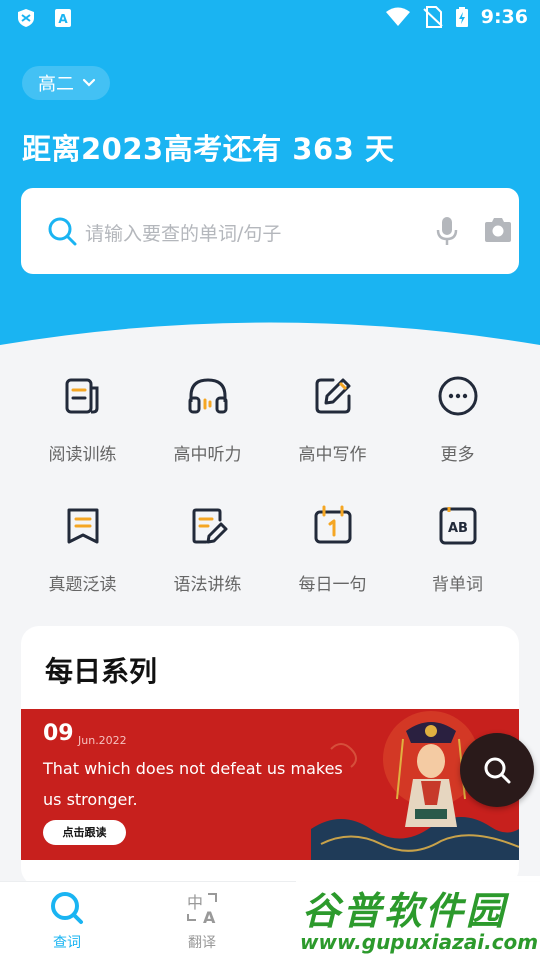 Image resolution: width=540 pixels, height=960 pixels. I want to click on chevron-down-icon, so click(89, 82).